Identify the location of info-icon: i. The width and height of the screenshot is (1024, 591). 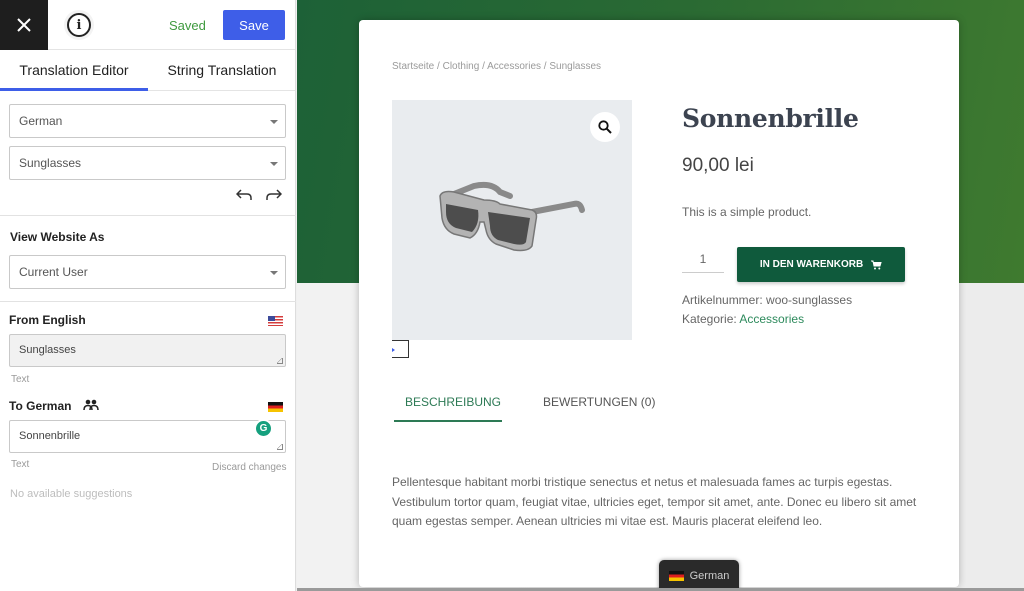
(79, 25).